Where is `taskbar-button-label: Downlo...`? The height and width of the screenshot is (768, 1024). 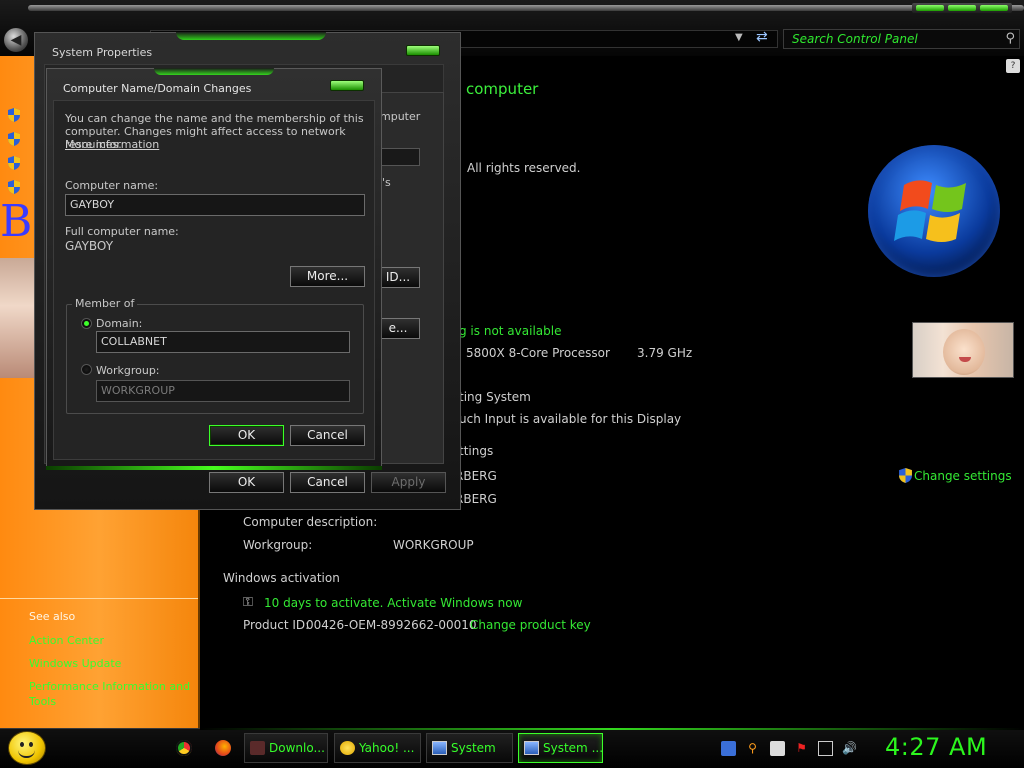 taskbar-button-label: Downlo... is located at coordinates (297, 748).